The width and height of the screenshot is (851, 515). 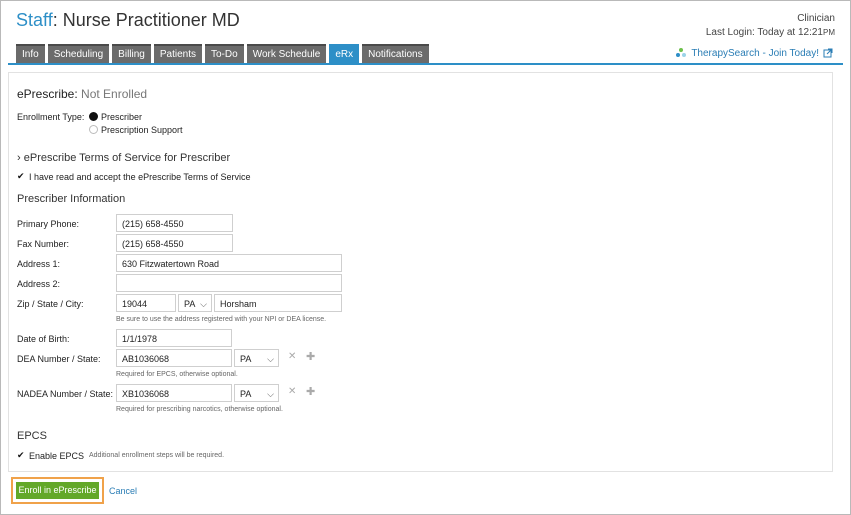 What do you see at coordinates (174, 223) in the screenshot?
I see `primary-phone-input: (215) 658-4550` at bounding box center [174, 223].